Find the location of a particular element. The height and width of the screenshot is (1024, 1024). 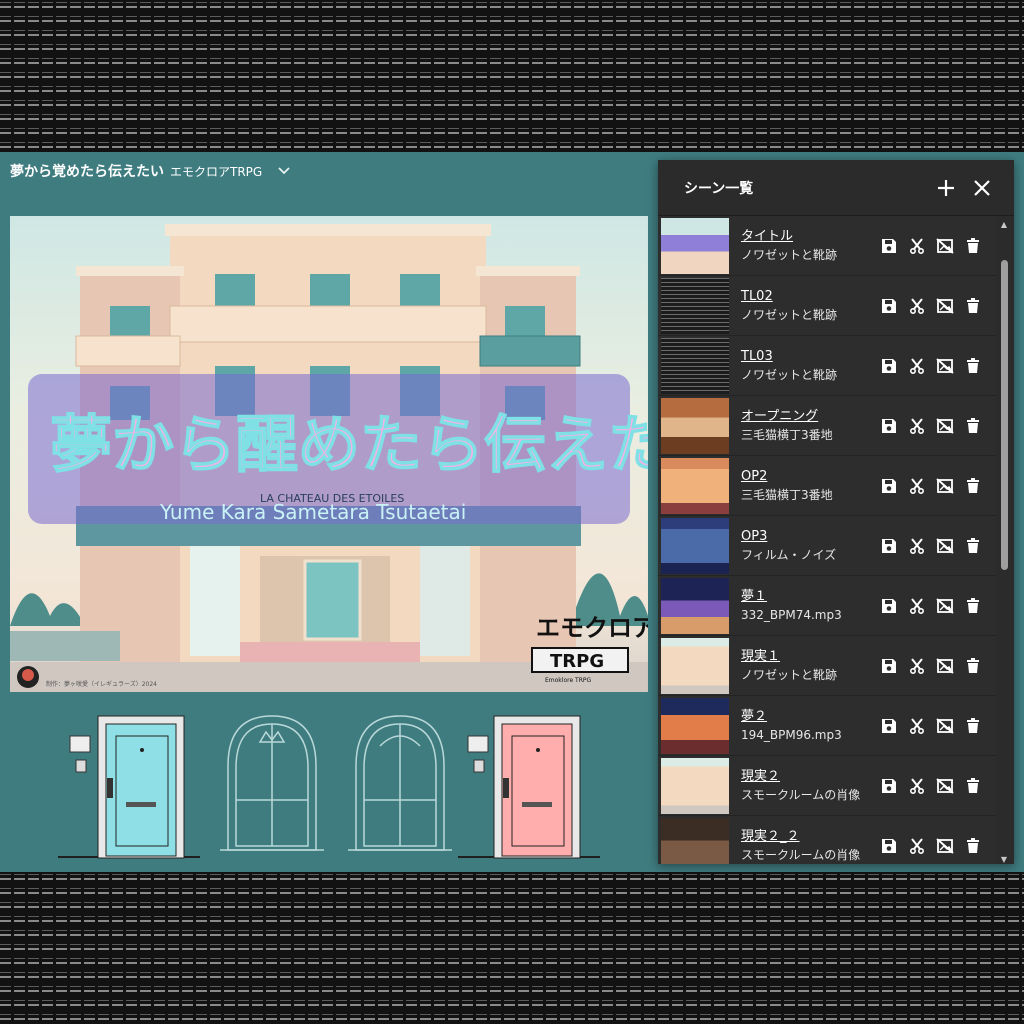

plus-icon is located at coordinates (946, 188).